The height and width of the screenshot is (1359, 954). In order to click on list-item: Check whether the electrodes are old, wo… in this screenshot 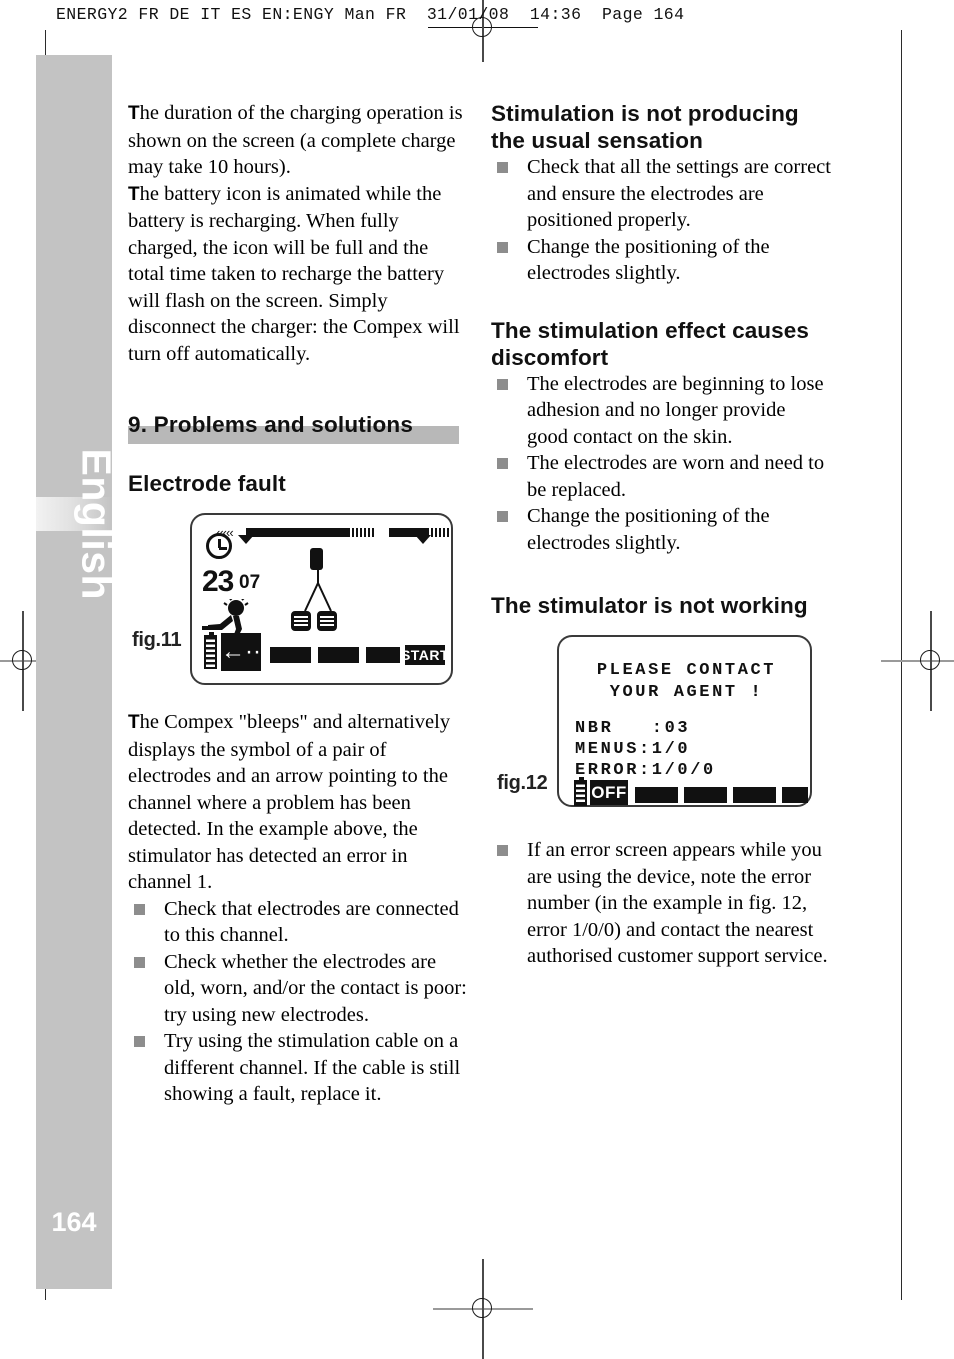, I will do `click(298, 989)`.